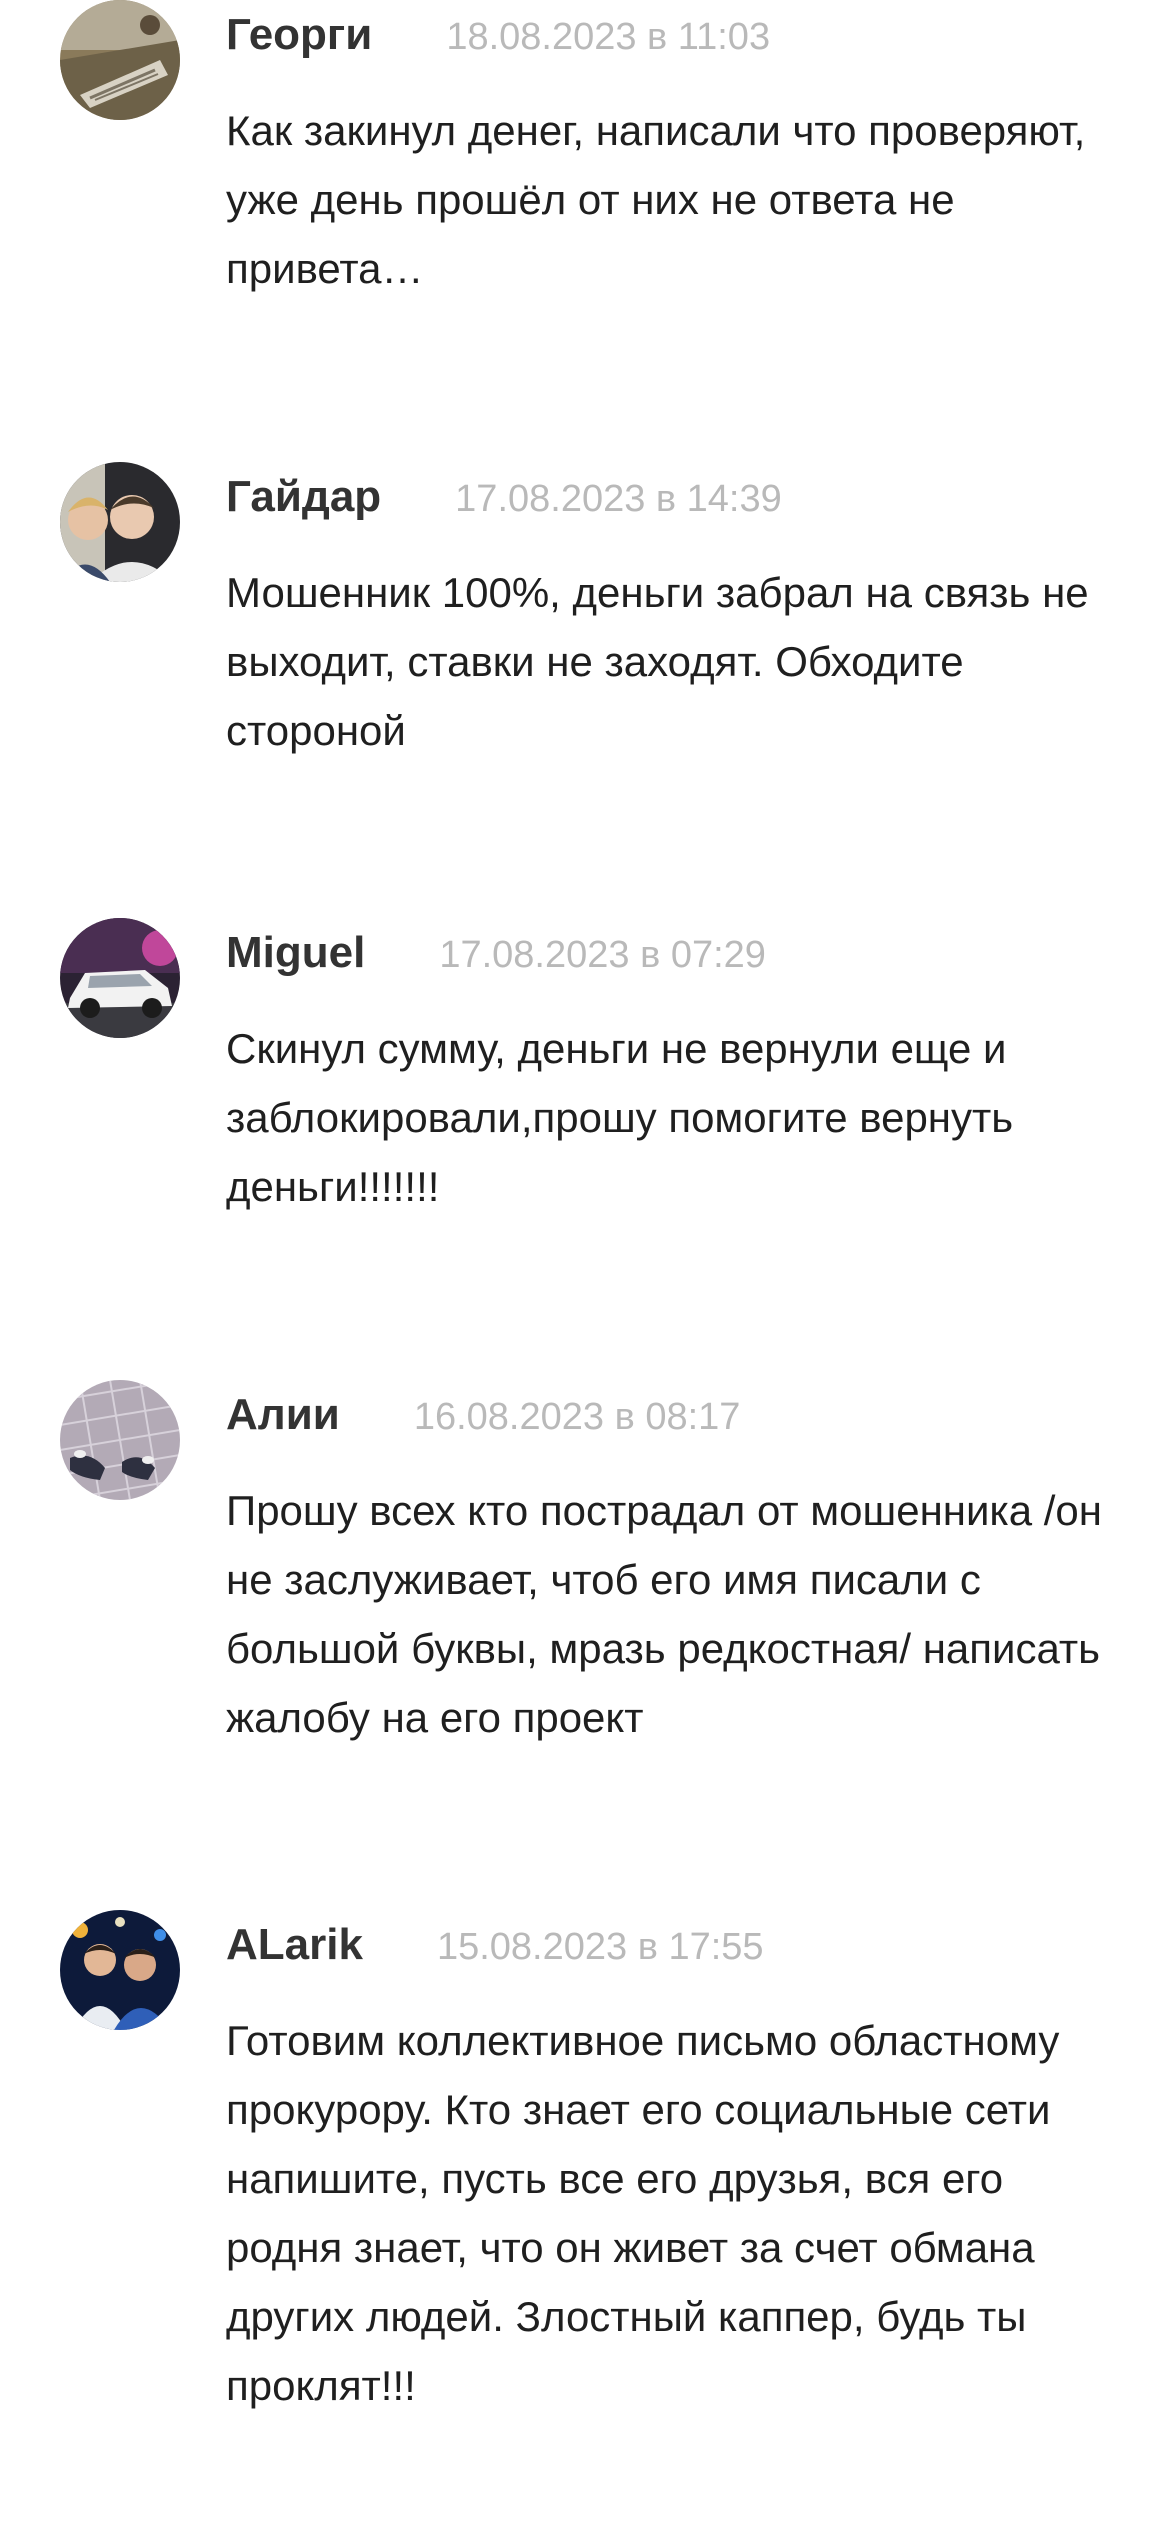 The image size is (1170, 2532). I want to click on comment-date: 17.08.2023 в 07:29, so click(602, 955).